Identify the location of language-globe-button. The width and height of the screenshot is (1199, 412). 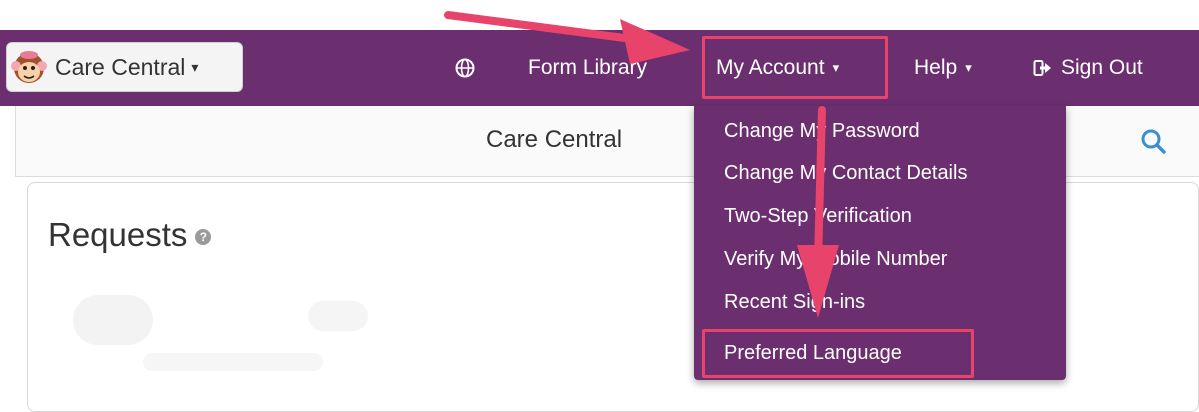
(465, 68).